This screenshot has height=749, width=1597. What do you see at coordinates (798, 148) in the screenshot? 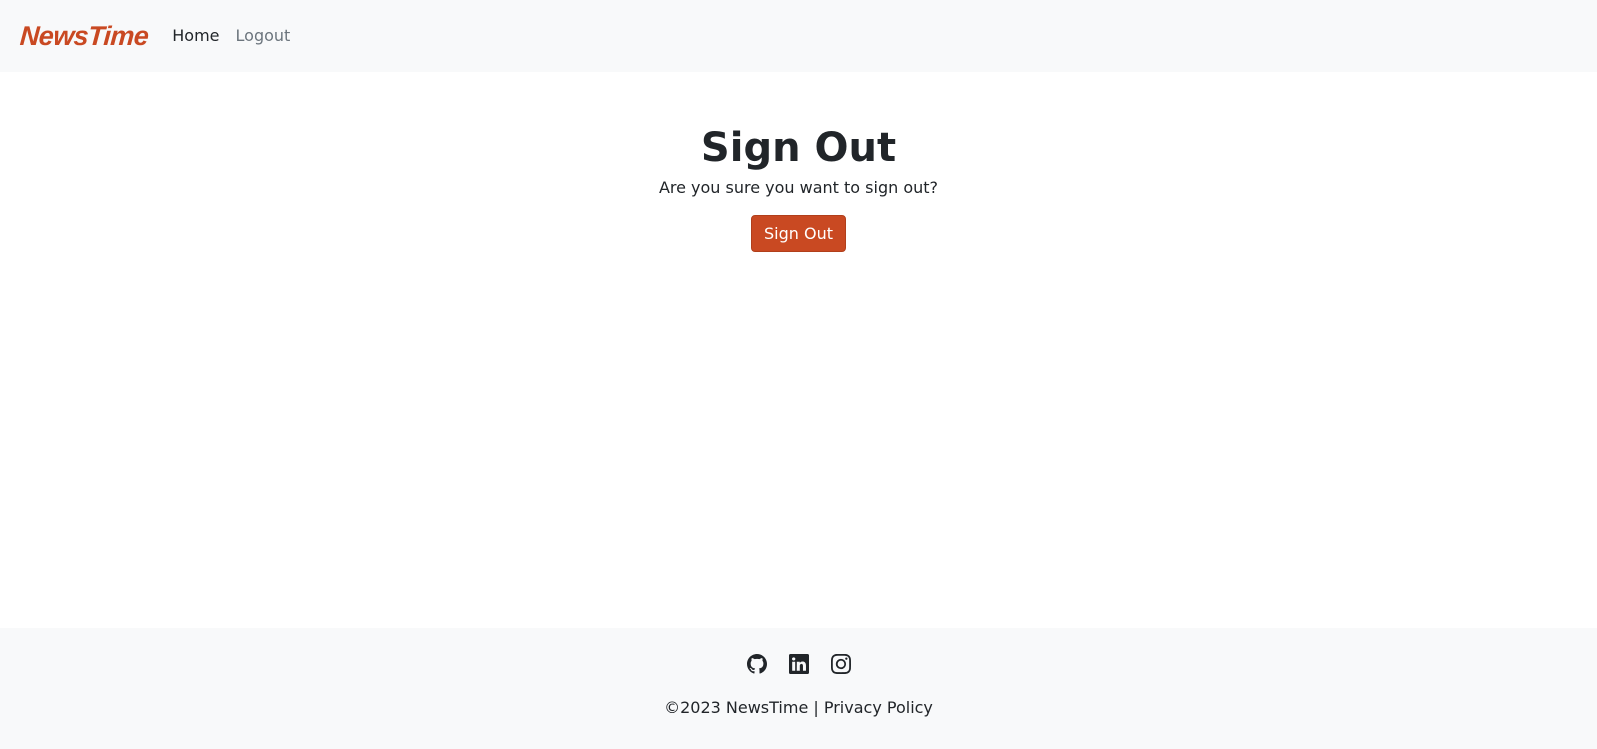
I see `page-title: Sign Out` at bounding box center [798, 148].